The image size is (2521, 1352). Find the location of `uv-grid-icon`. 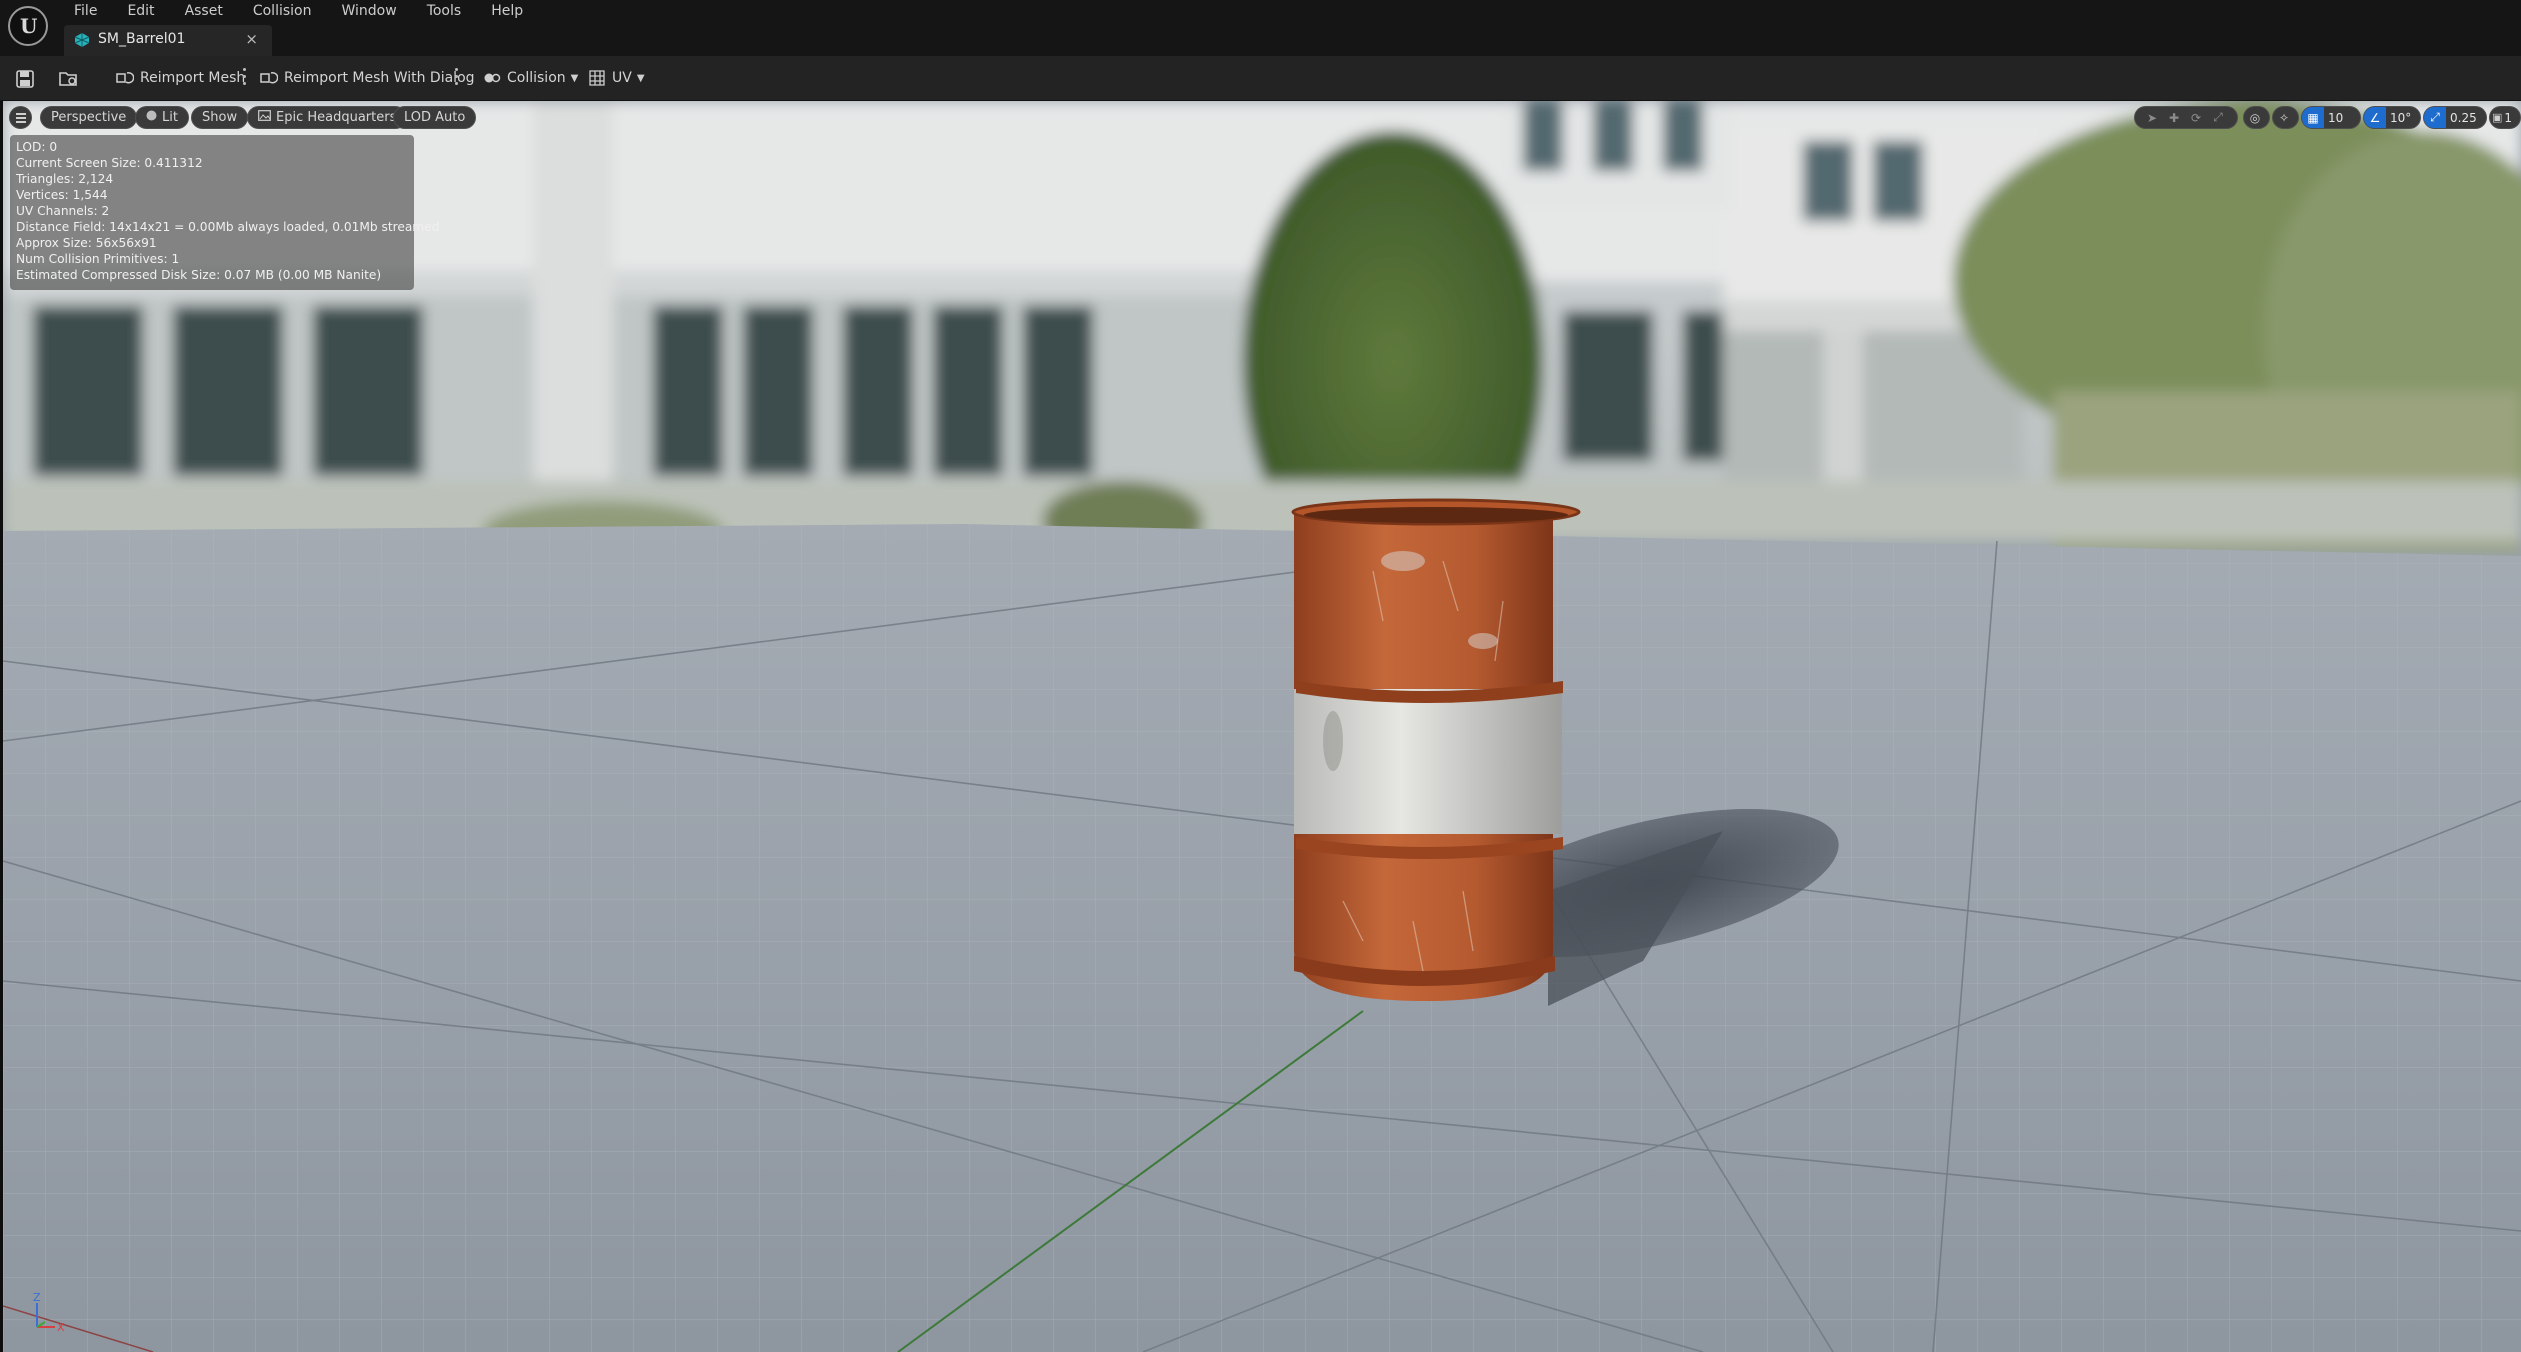

uv-grid-icon is located at coordinates (597, 78).